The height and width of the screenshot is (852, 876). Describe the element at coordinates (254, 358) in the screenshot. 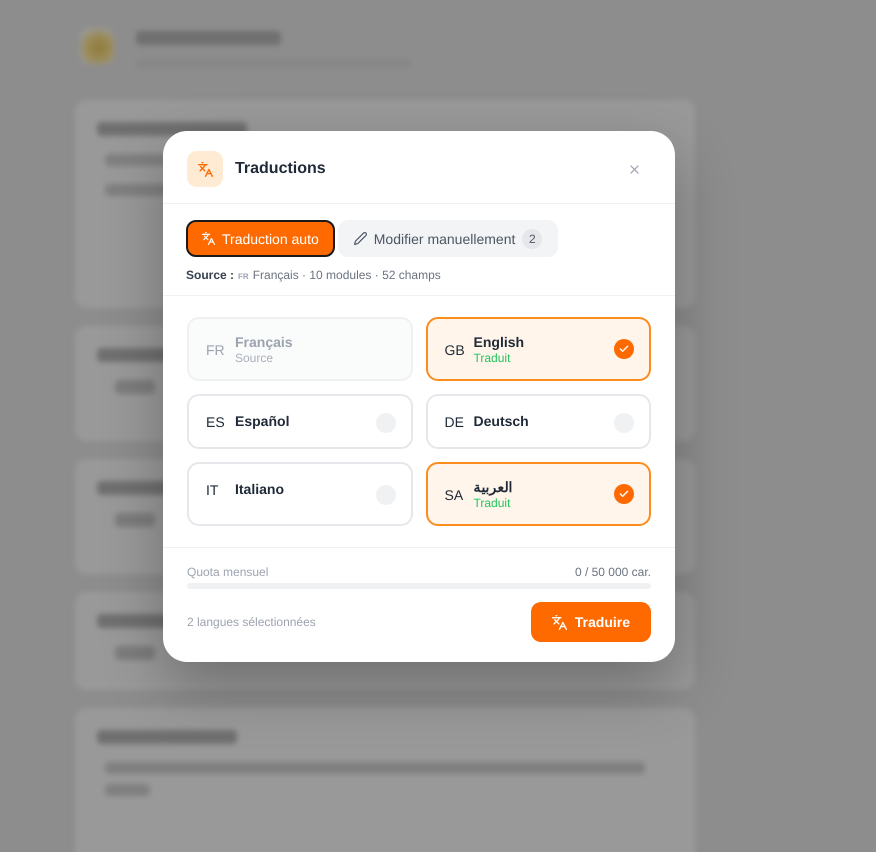

I see `status-label: Source` at that location.